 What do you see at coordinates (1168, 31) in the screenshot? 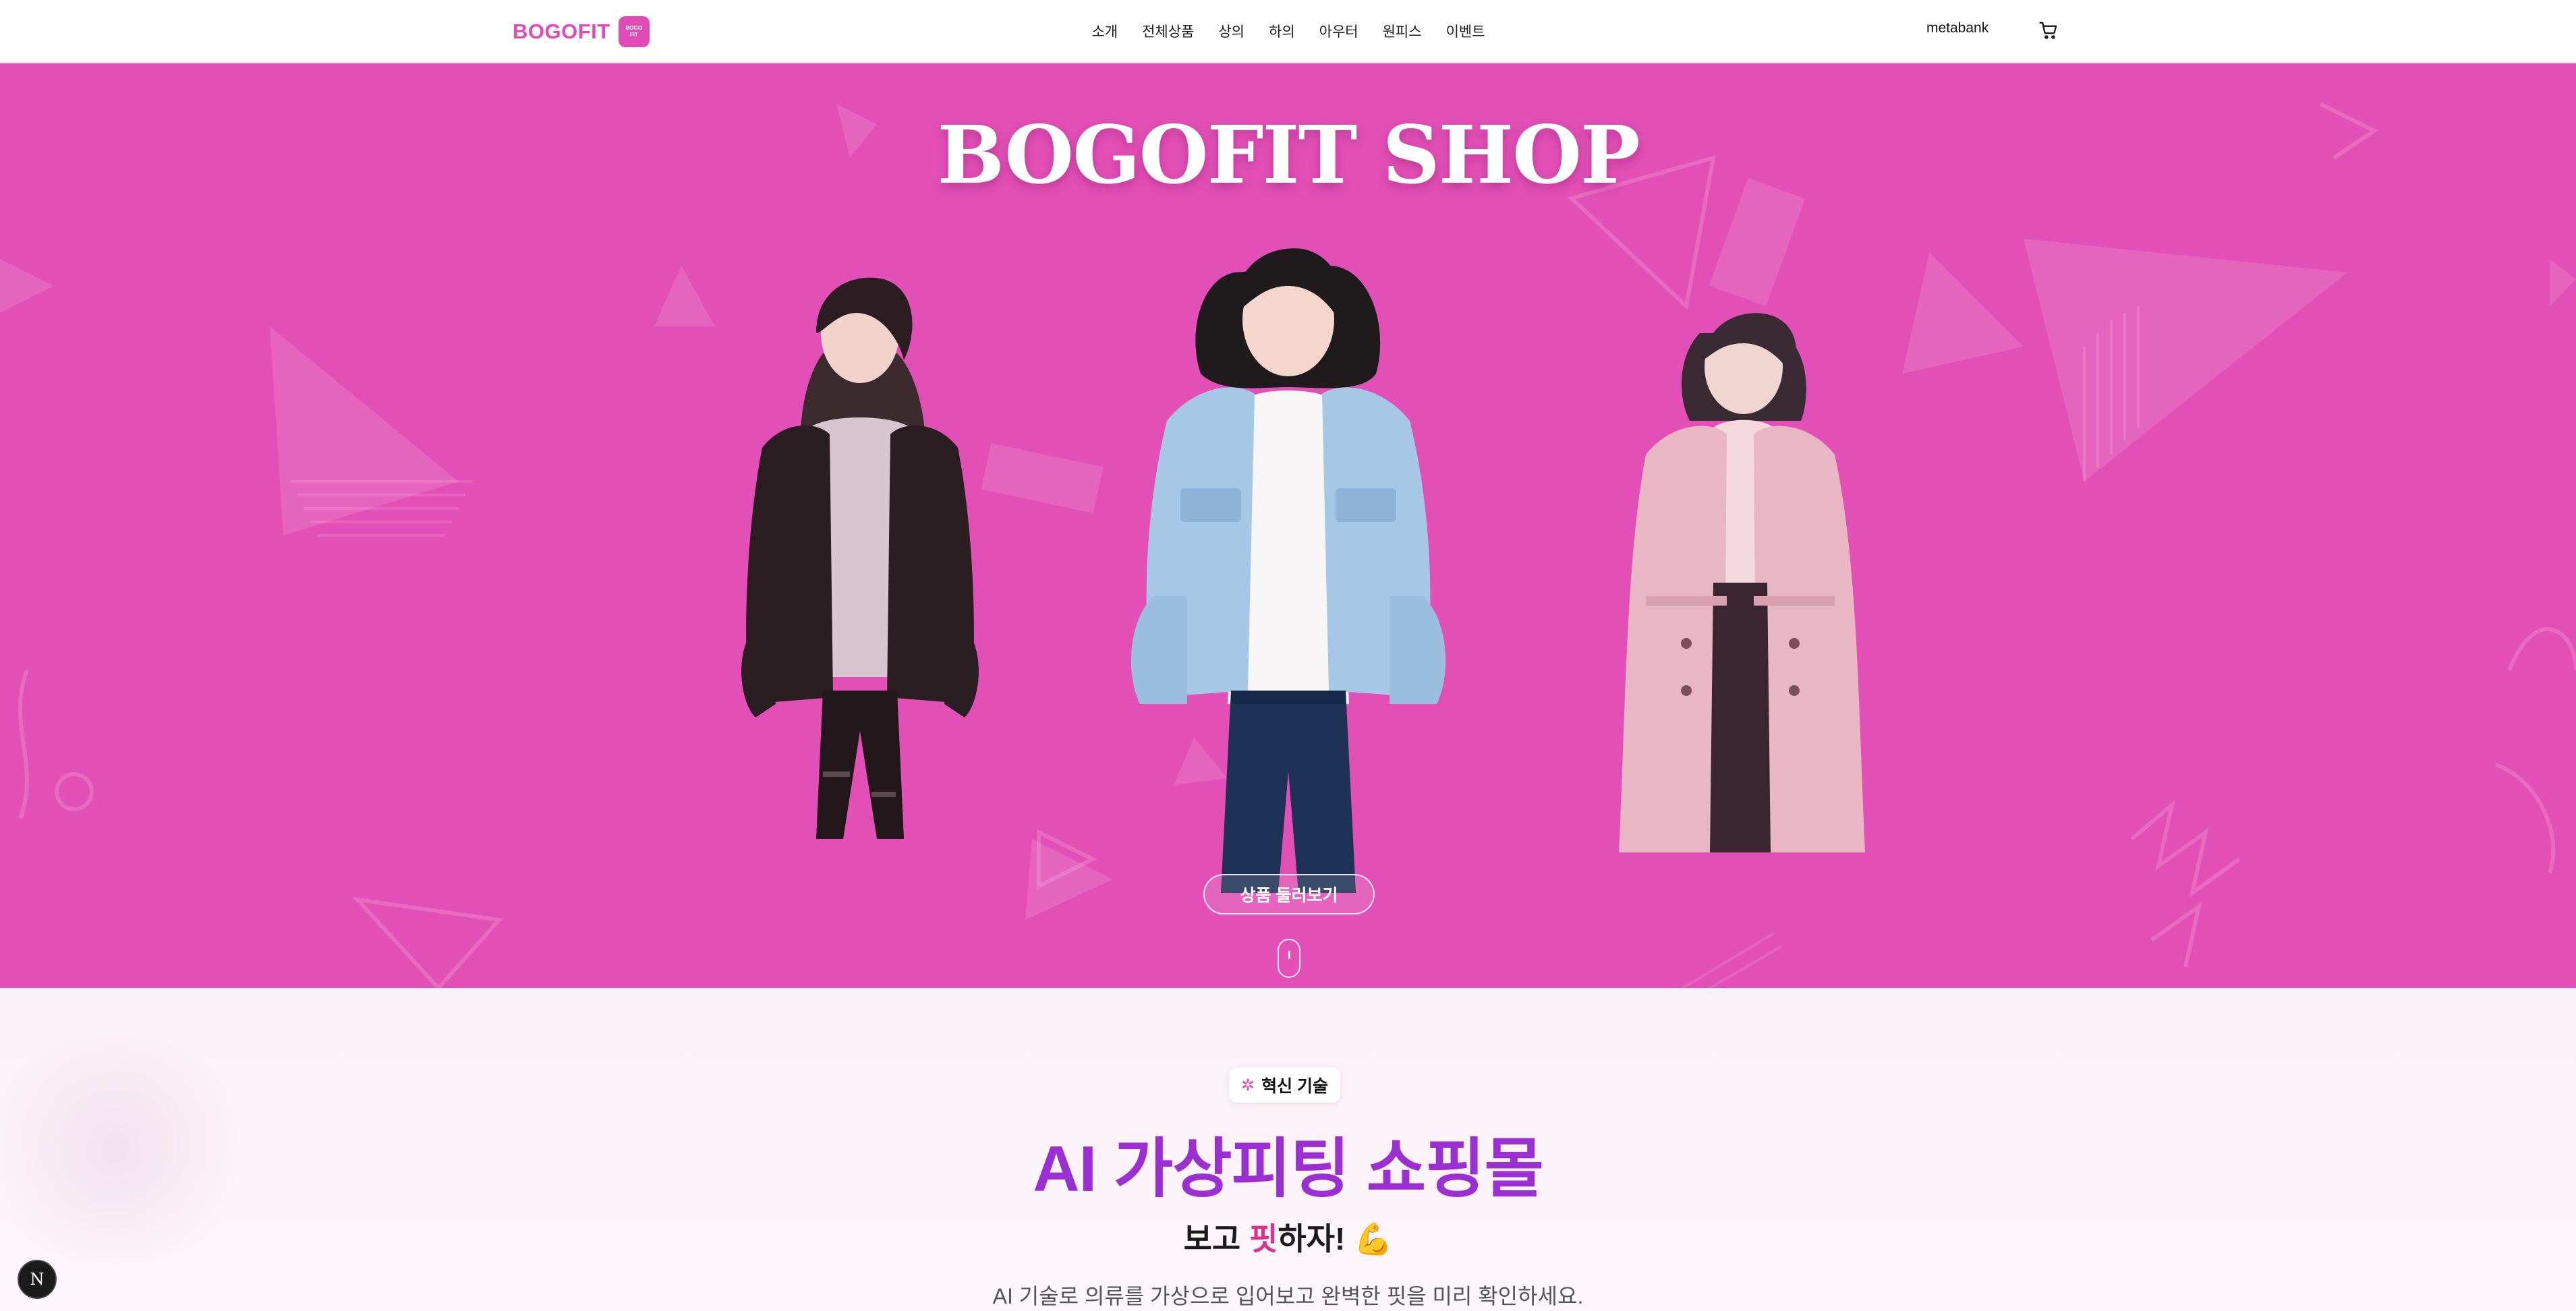
I see `menu-item-all-products: 전체상품` at bounding box center [1168, 31].